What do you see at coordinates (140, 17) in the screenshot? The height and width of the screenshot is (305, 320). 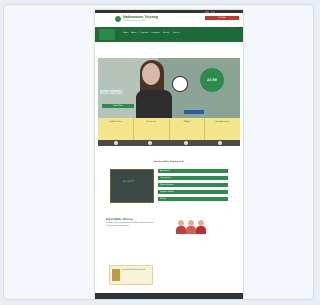 I see `site-logo-text: Mathnasium Tutoring` at bounding box center [140, 17].